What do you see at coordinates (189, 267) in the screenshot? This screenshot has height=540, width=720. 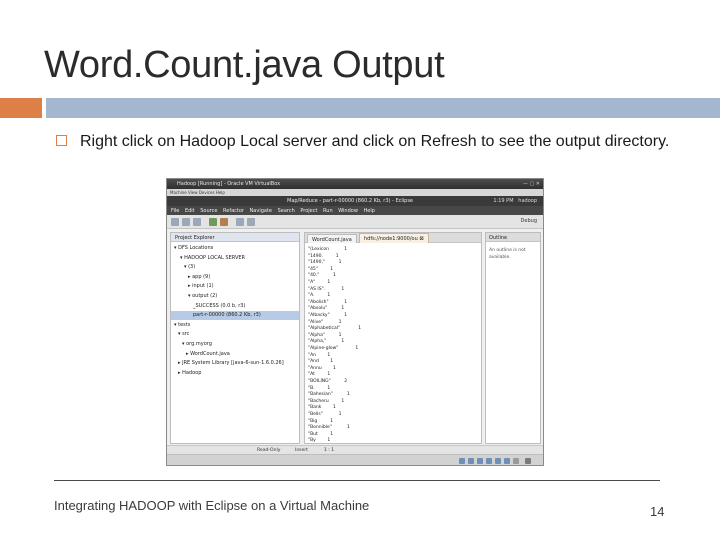 I see `tree-item: ▾ (3)` at bounding box center [189, 267].